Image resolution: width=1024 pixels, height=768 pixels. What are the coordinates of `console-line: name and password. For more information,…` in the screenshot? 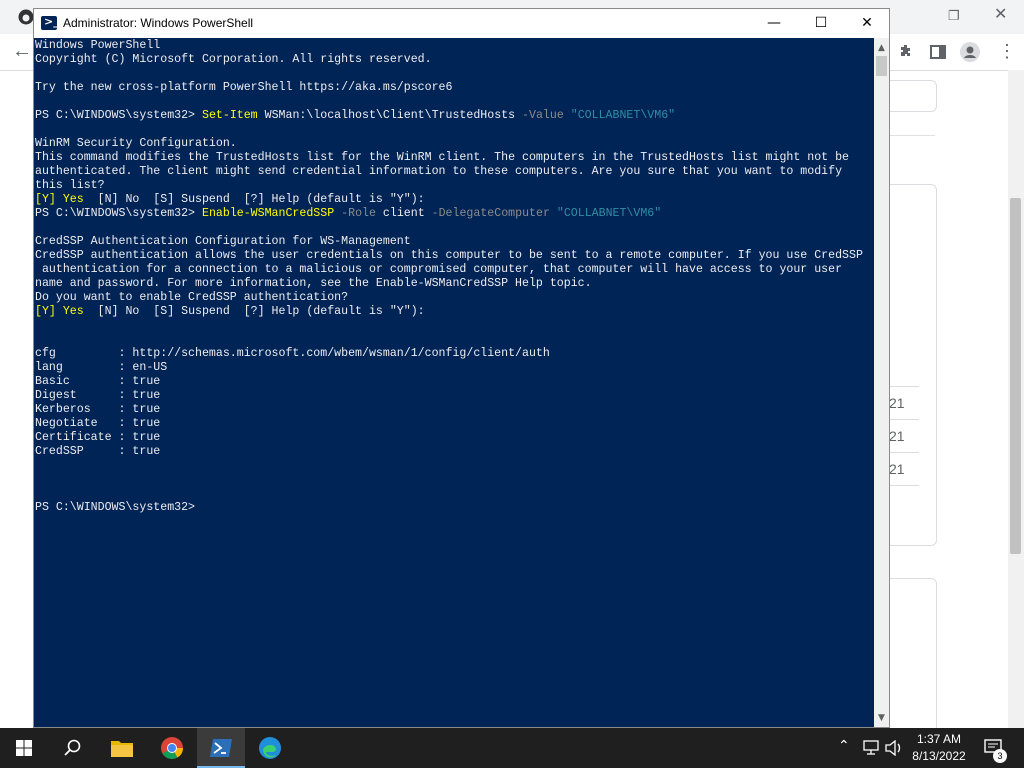 It's located at (313, 283).